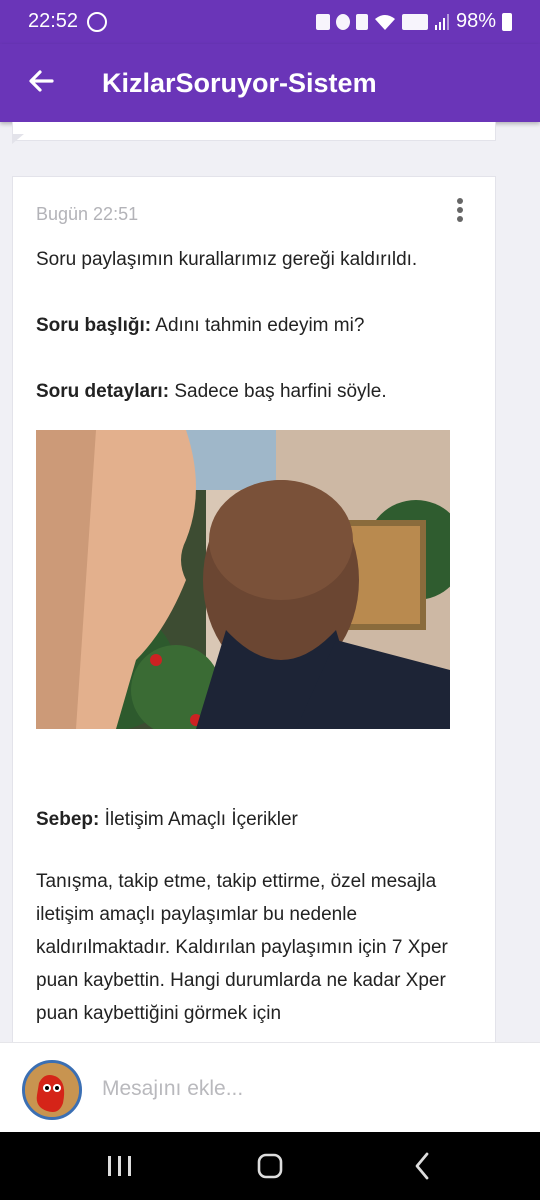 Image resolution: width=540 pixels, height=1200 pixels. What do you see at coordinates (87, 214) in the screenshot?
I see `message-timestamp: Bugün 22:51` at bounding box center [87, 214].